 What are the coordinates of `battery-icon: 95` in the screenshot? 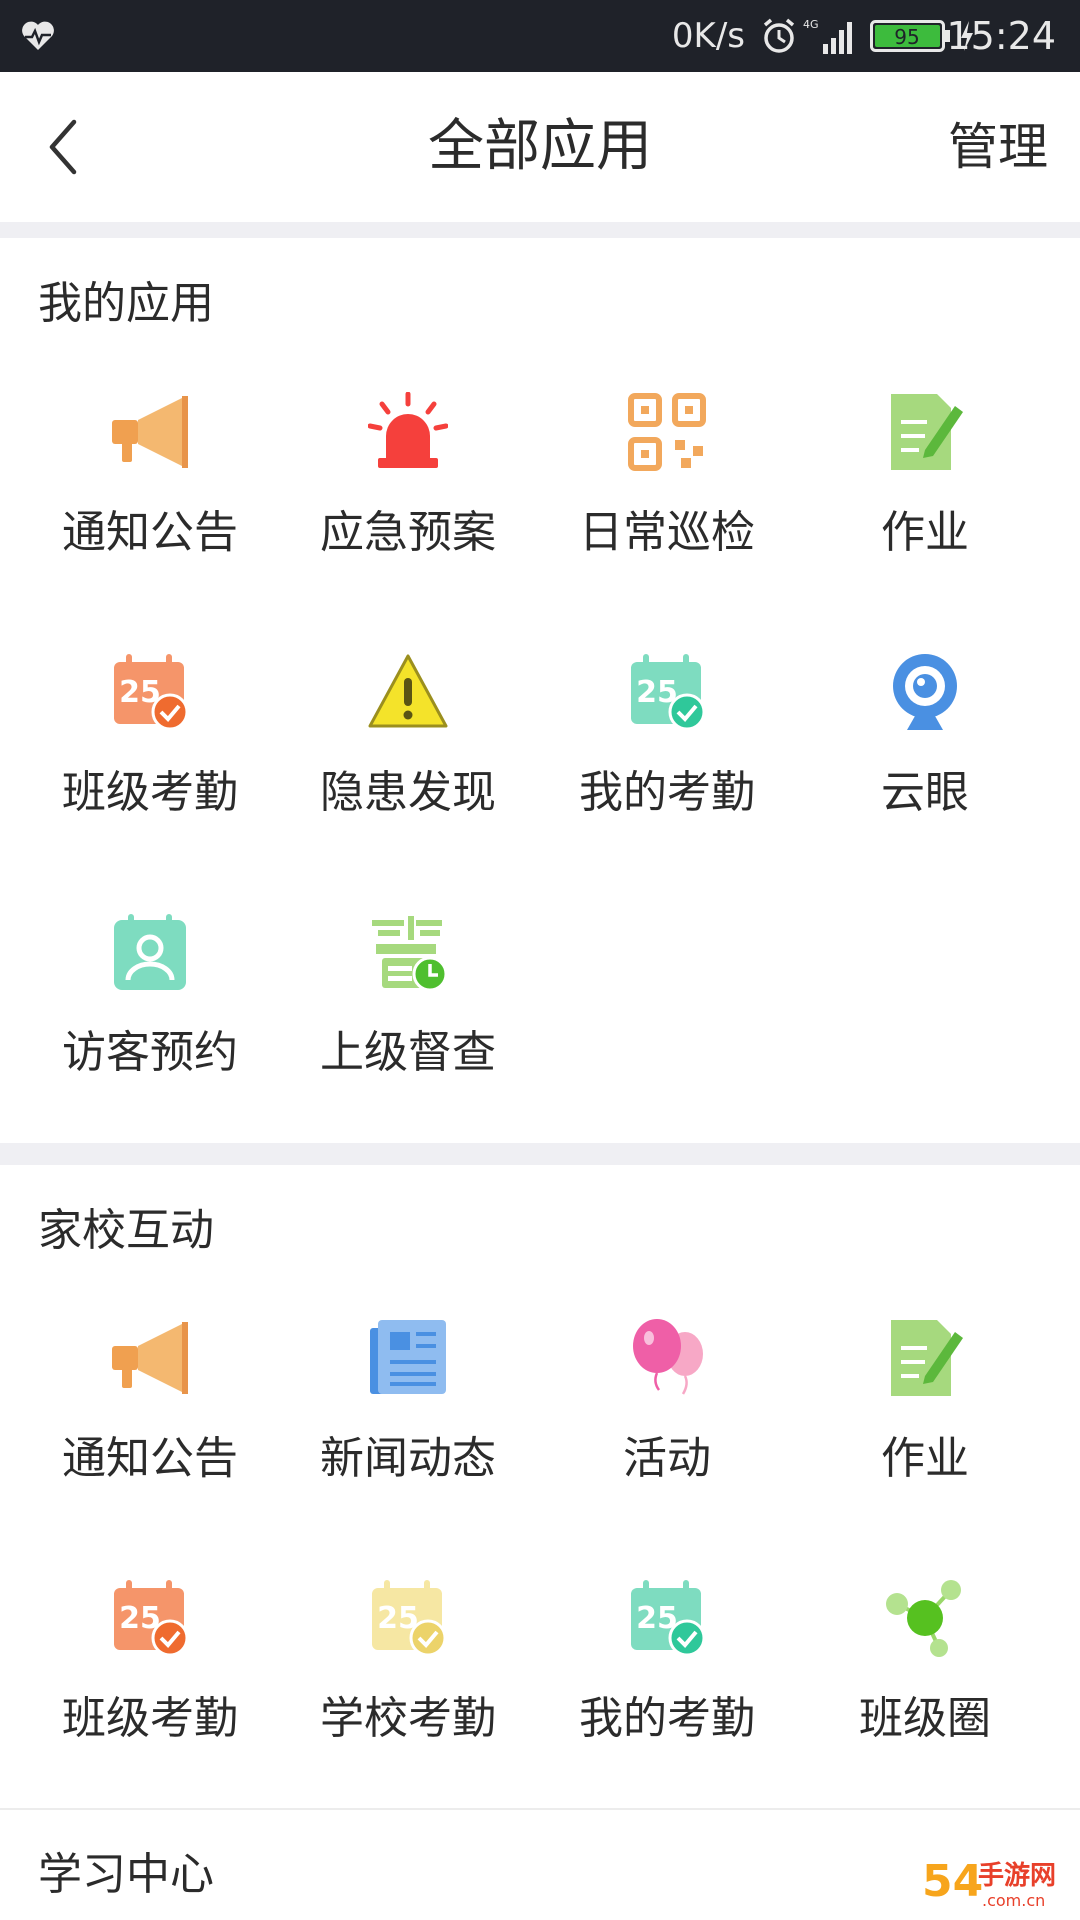 It's located at (910, 36).